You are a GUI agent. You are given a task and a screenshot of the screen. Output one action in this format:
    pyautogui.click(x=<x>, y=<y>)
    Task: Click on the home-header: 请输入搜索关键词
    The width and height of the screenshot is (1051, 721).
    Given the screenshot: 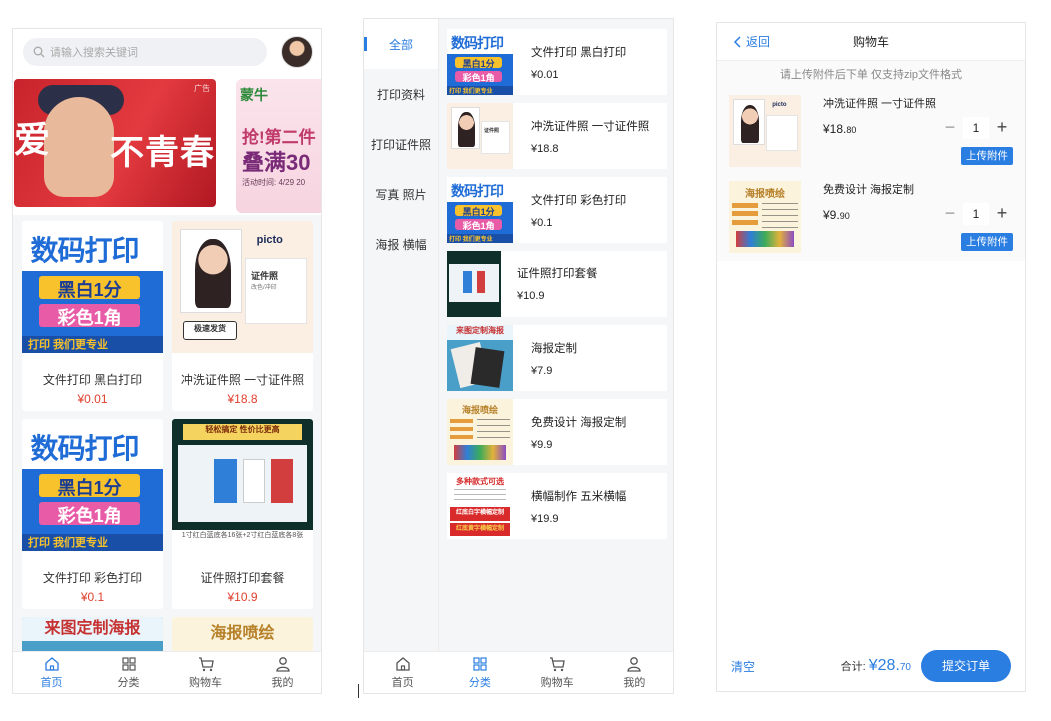 What is the action you would take?
    pyautogui.click(x=167, y=52)
    